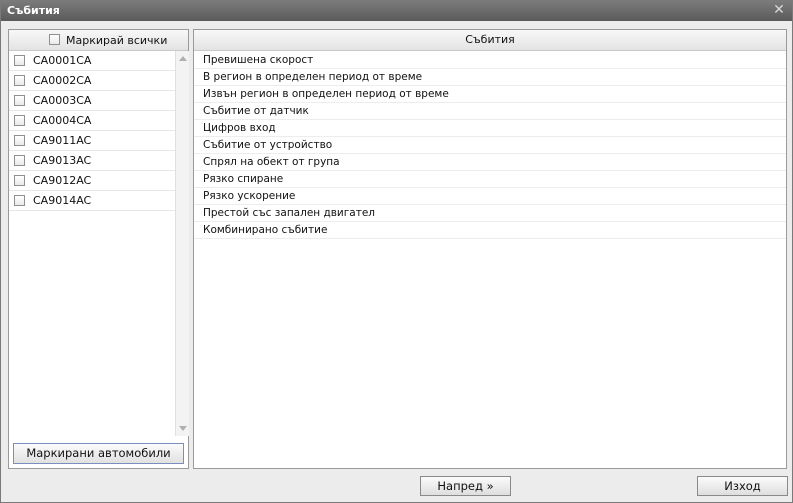  What do you see at coordinates (490, 77) in the screenshot?
I see `event-item: В регион в определен период от време` at bounding box center [490, 77].